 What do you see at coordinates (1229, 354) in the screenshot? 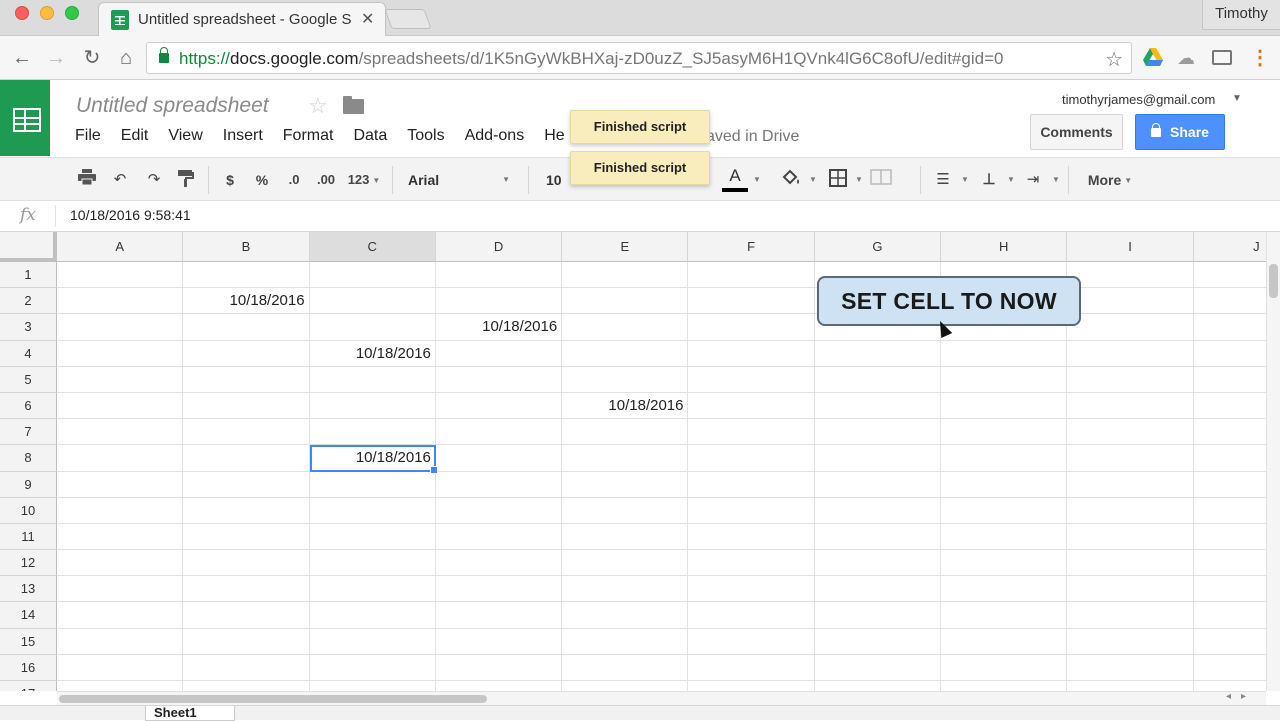
I see `cell-j4` at bounding box center [1229, 354].